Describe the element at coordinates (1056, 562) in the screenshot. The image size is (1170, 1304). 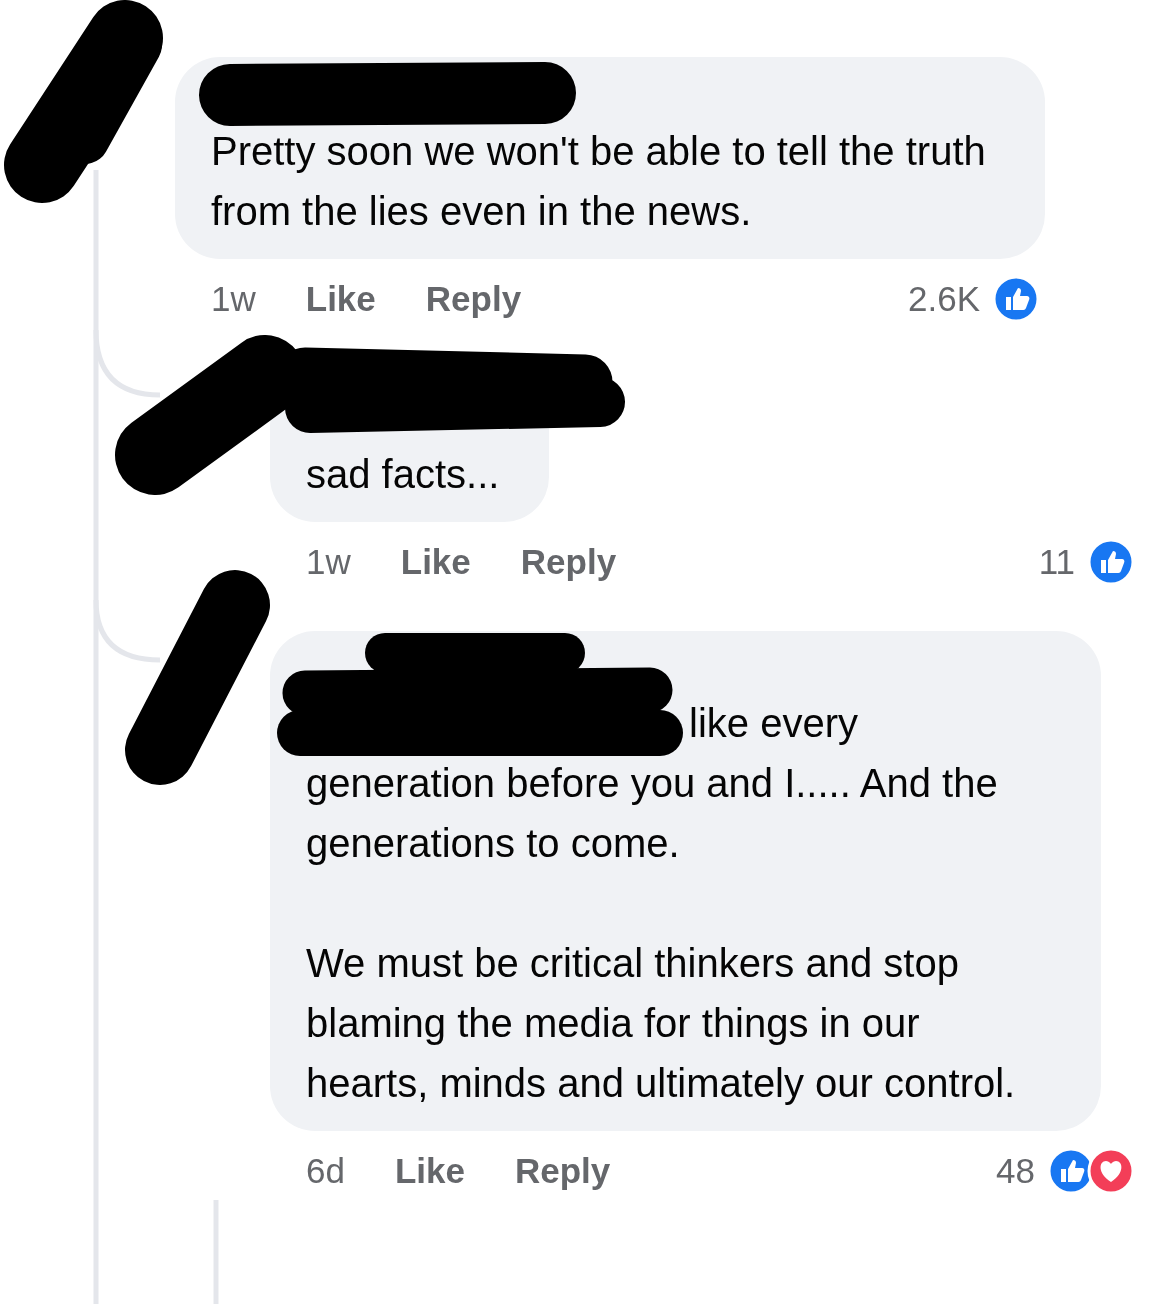
I see `reaction-count: 11` at that location.